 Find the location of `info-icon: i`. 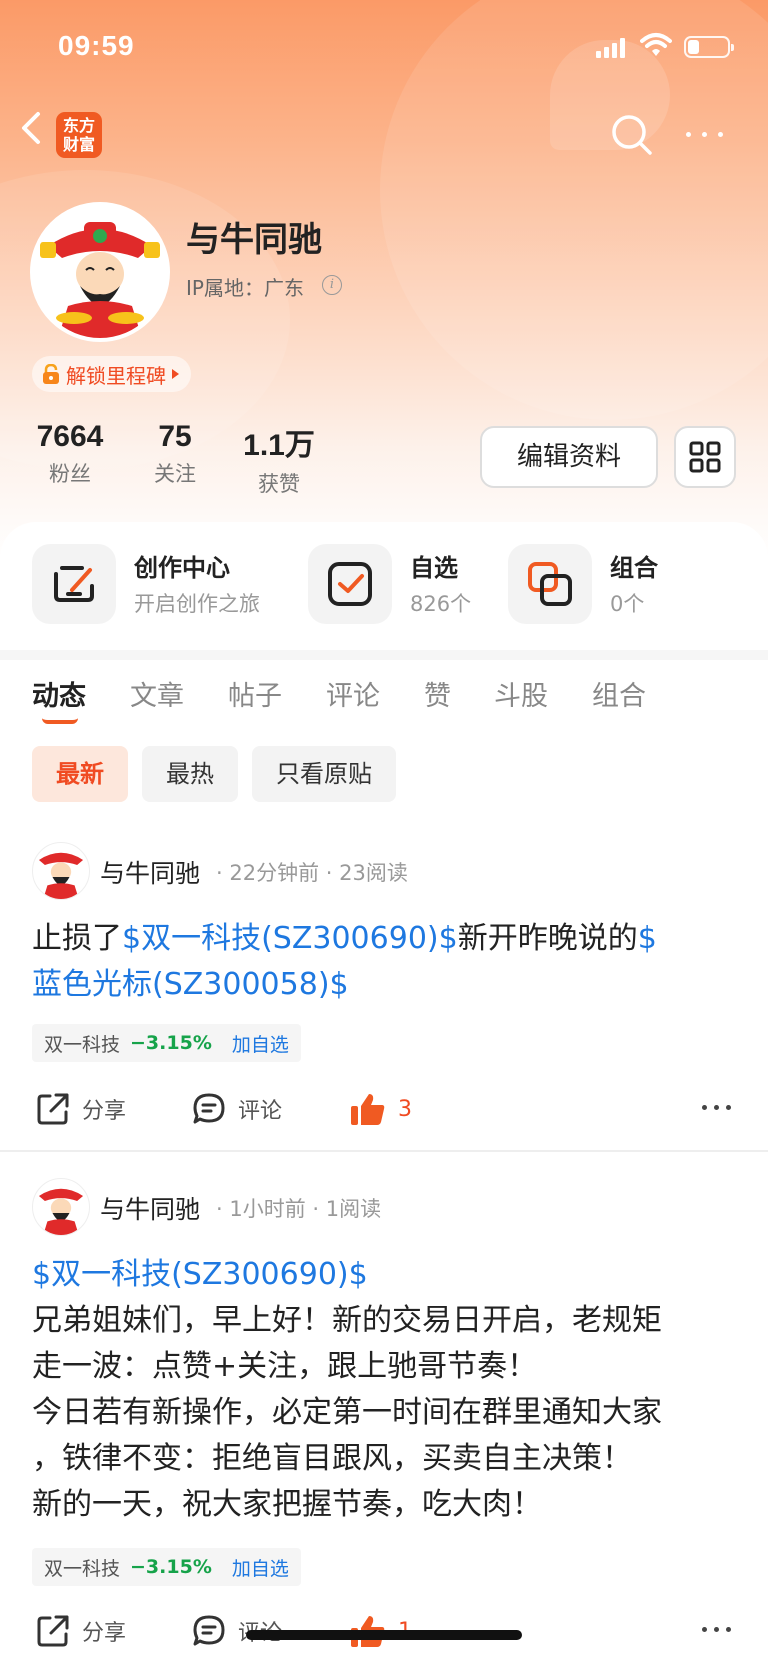

info-icon: i is located at coordinates (332, 285).